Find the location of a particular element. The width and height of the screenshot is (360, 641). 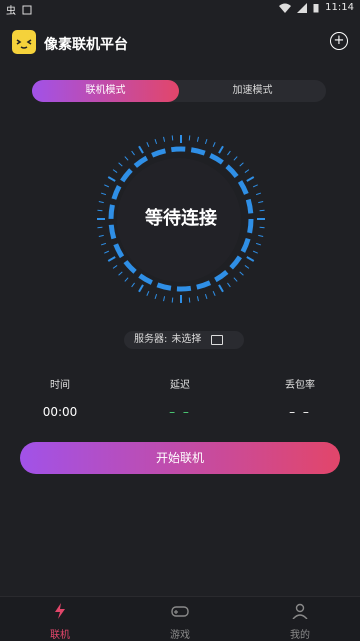

bottom-nav: 联机 游戏 我的 is located at coordinates (180, 618).